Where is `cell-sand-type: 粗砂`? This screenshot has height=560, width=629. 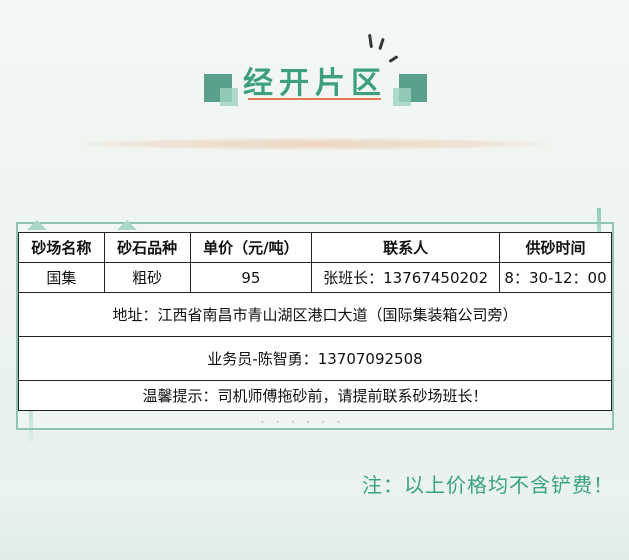
cell-sand-type: 粗砂 is located at coordinates (147, 277).